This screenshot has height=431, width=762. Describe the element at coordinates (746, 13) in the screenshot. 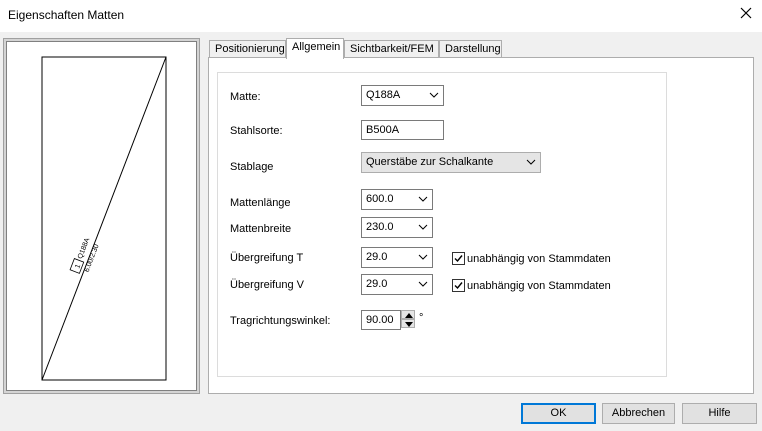

I see `close-icon` at that location.